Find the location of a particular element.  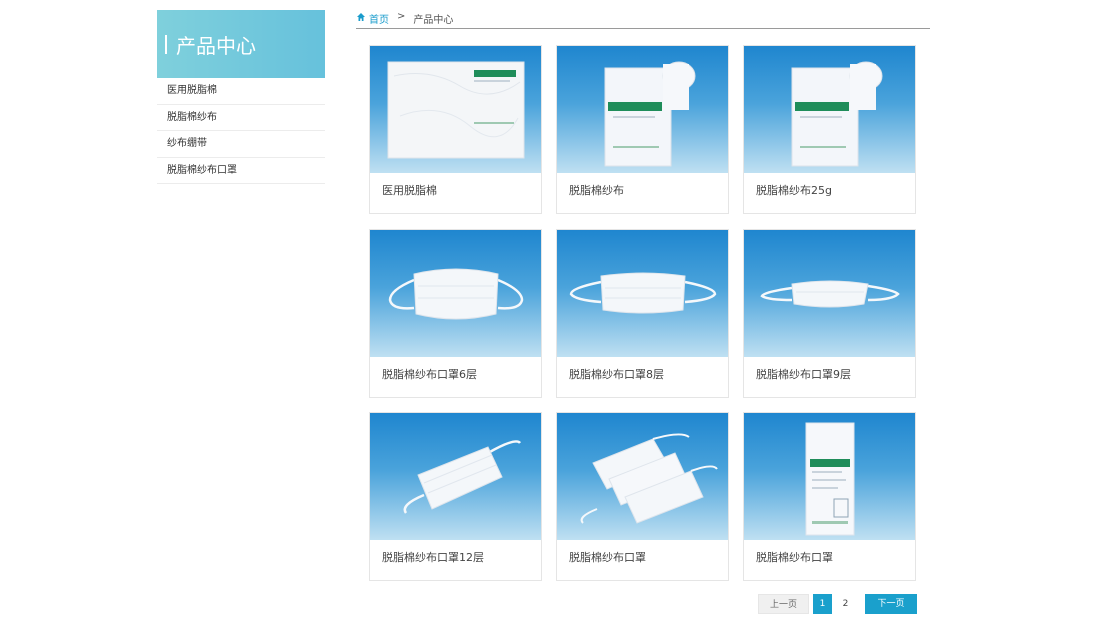

sidebar-item-medical-cotton: 医用脱脂棉 is located at coordinates (241, 91).